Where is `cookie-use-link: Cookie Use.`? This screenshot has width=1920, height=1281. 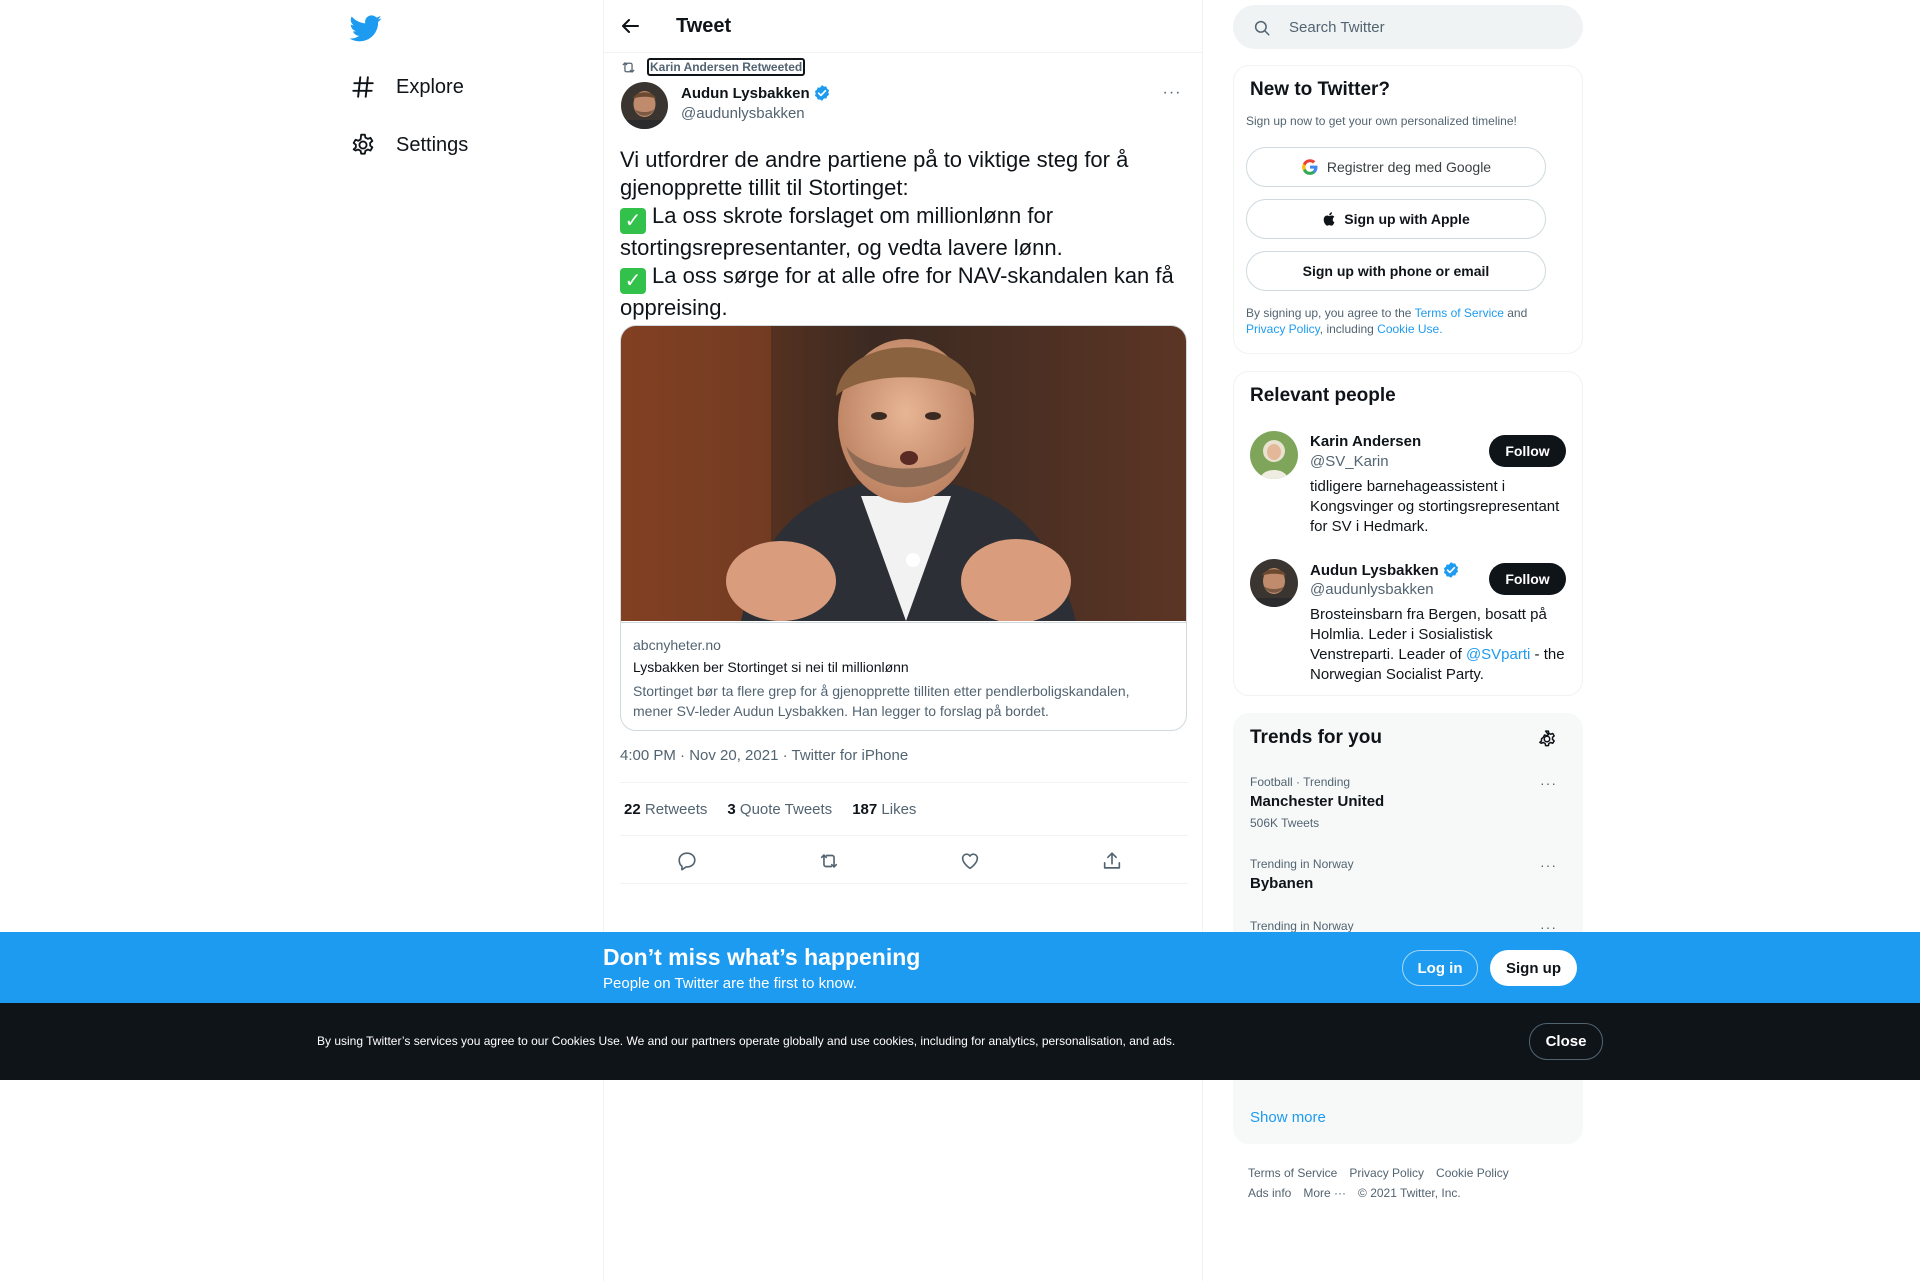
cookie-use-link: Cookie Use. is located at coordinates (1409, 329).